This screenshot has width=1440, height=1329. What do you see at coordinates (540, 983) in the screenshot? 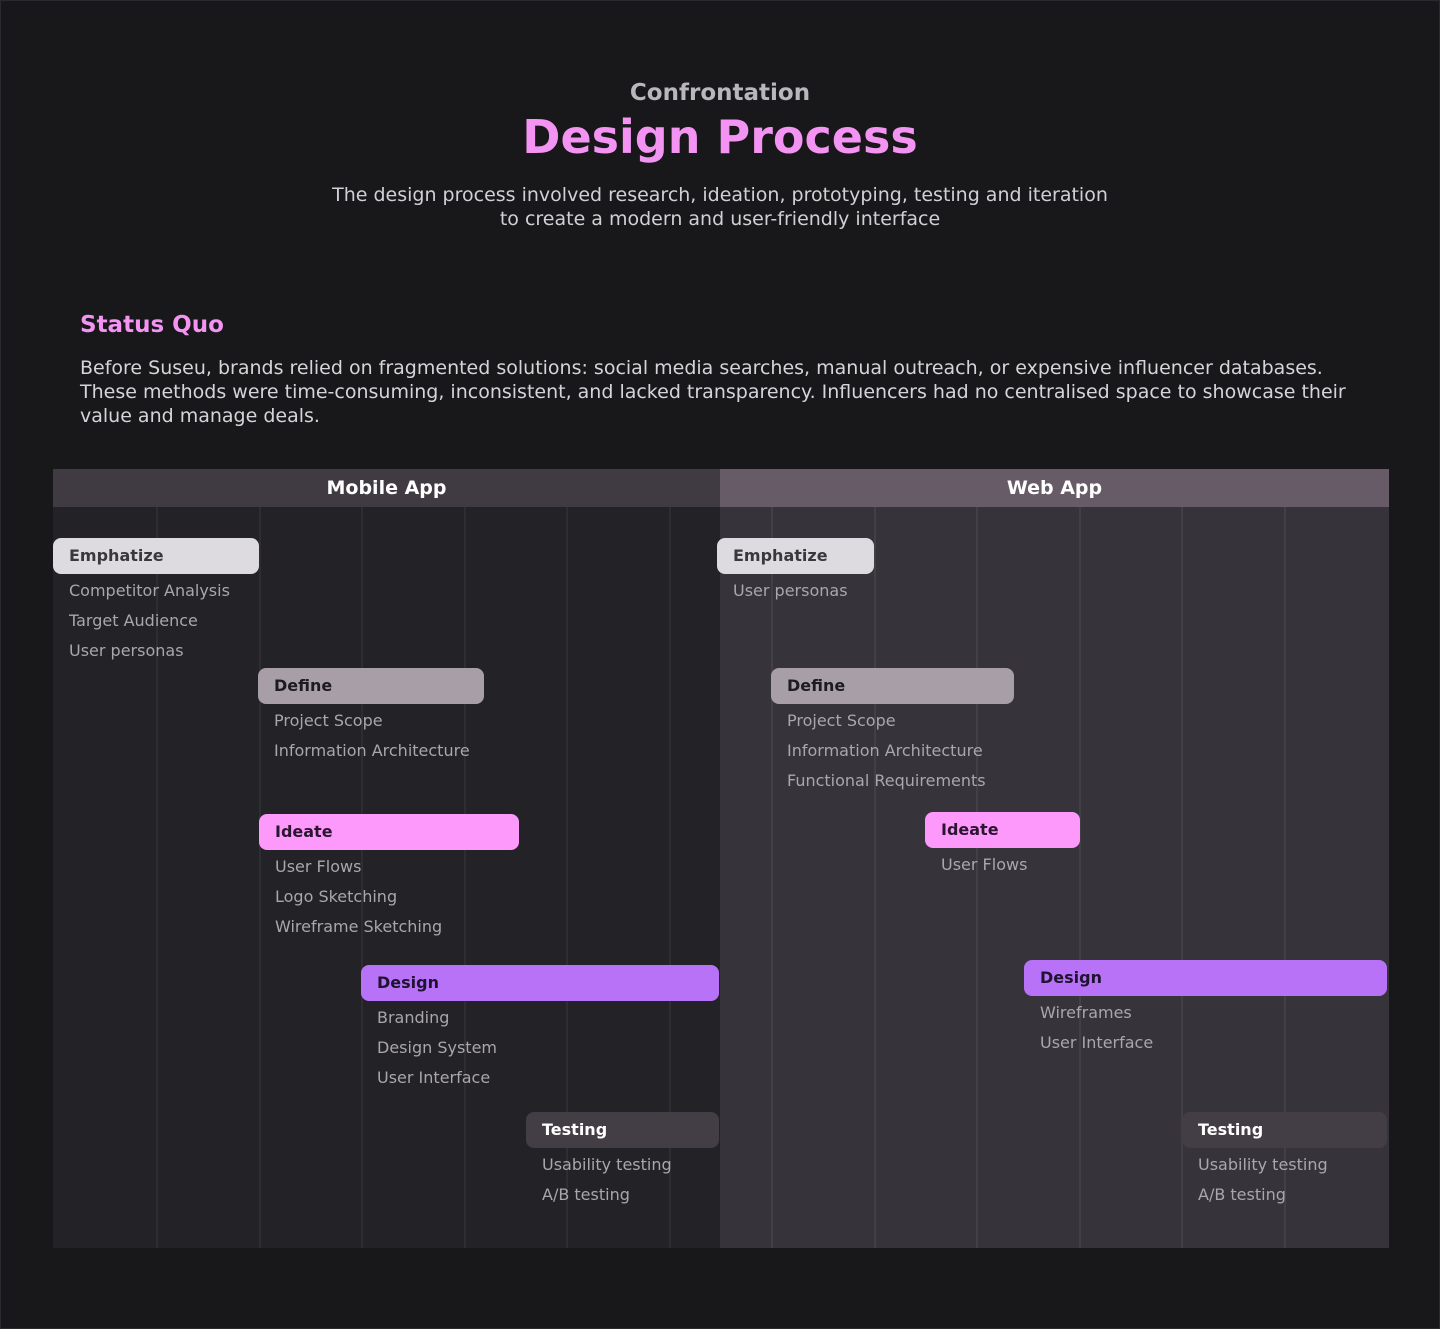
I see `mobile-phase-design: Design` at bounding box center [540, 983].